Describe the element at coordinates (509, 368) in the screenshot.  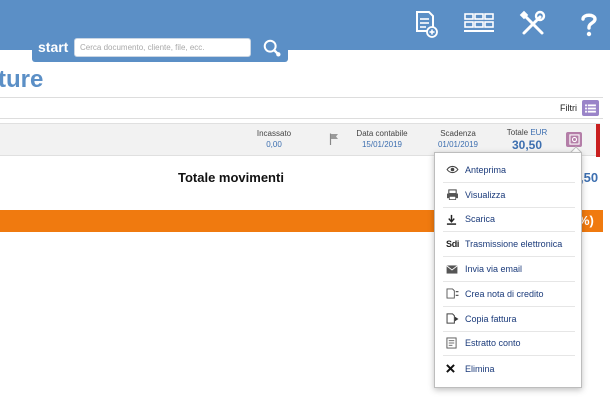
I see `menu-item-elimina: Elimina` at that location.